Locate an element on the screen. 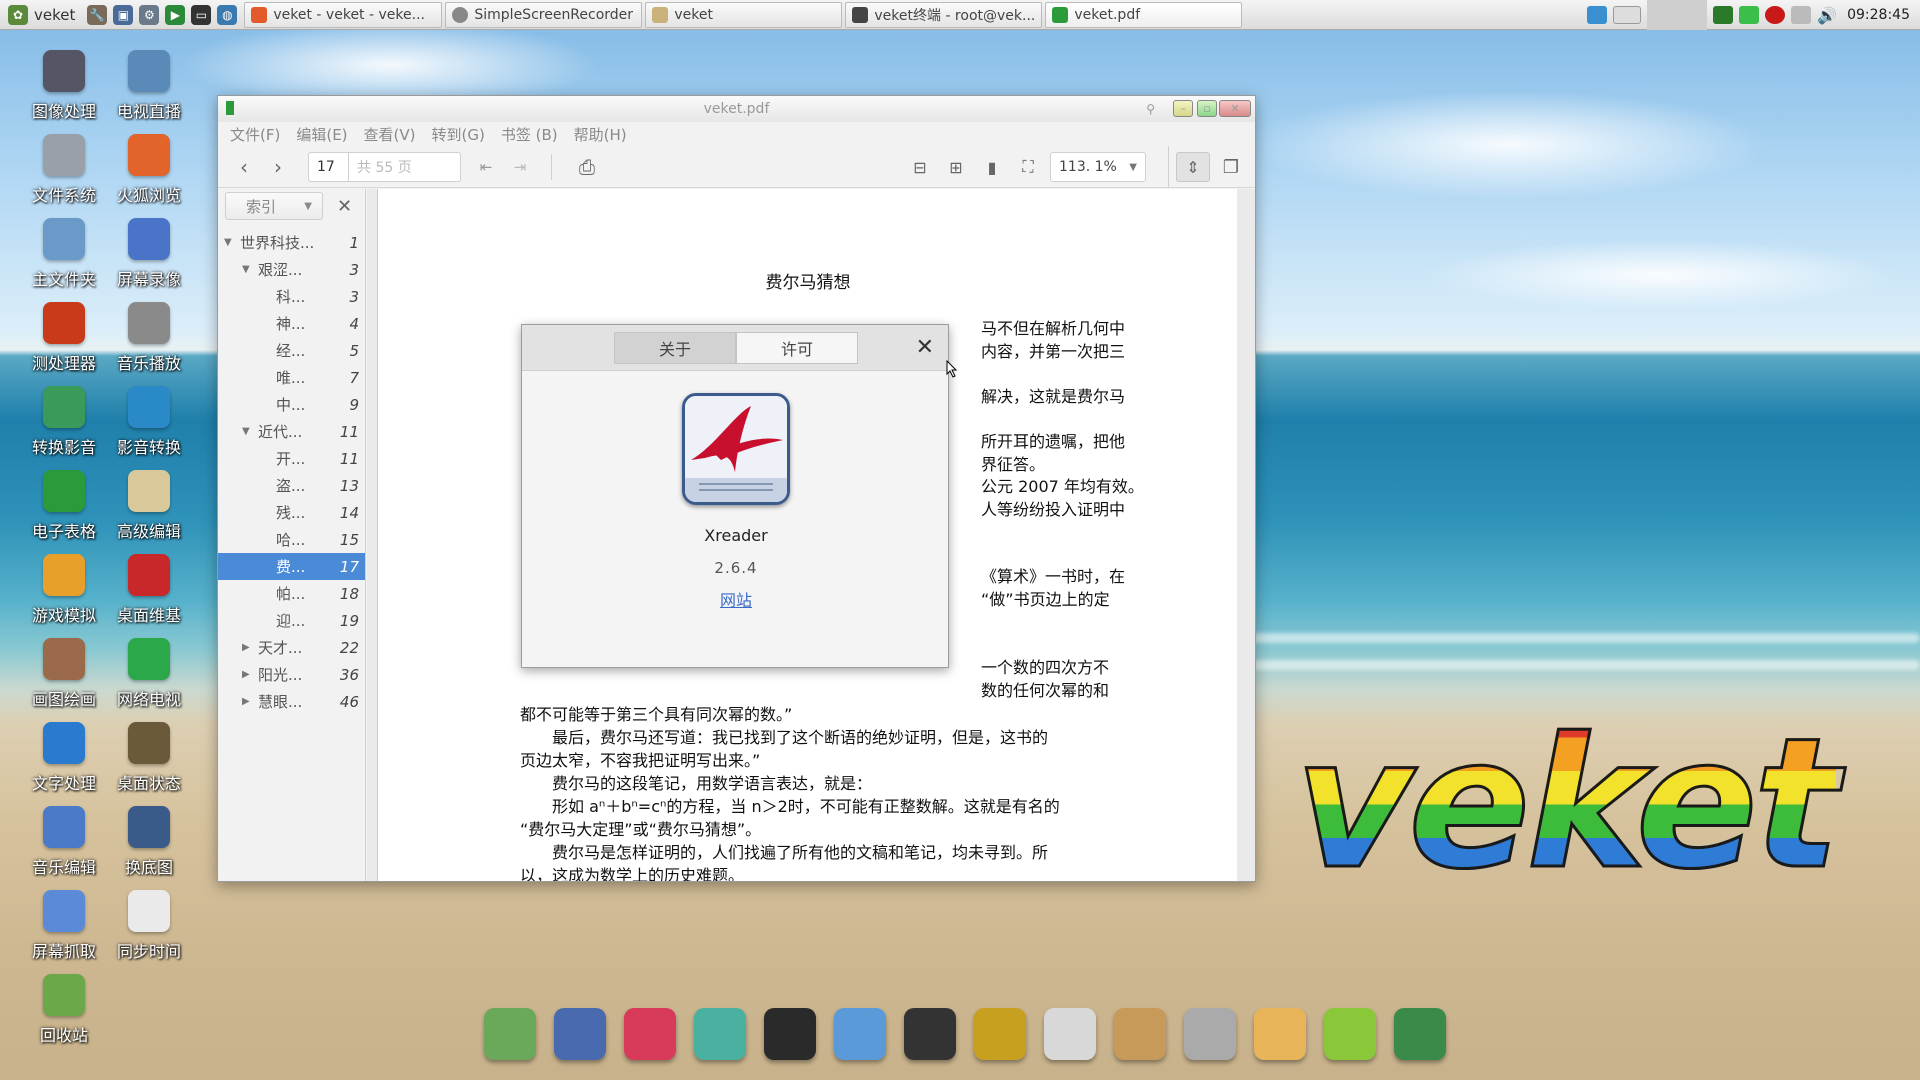 The width and height of the screenshot is (1920, 1080). desktop-icon: 电视直播 is located at coordinates (149, 86).